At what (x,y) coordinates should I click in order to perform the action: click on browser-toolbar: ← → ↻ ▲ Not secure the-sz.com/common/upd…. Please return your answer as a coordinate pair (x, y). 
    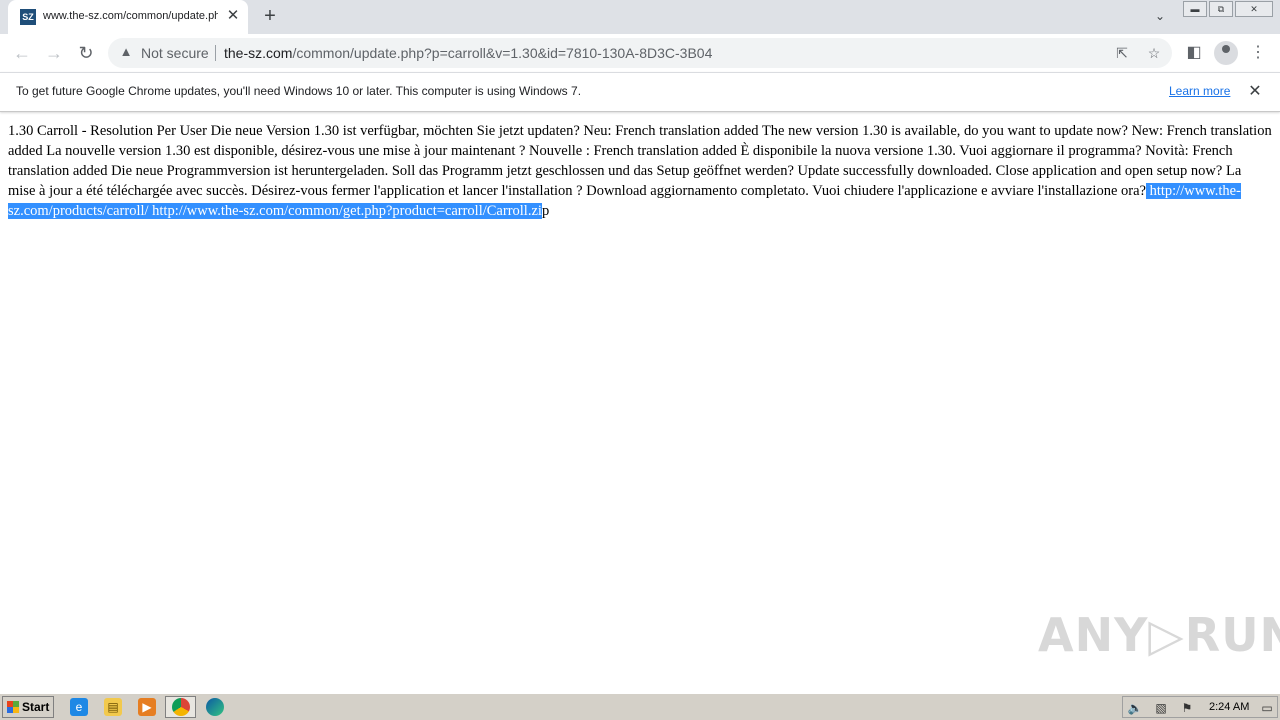
    Looking at the image, I should click on (640, 53).